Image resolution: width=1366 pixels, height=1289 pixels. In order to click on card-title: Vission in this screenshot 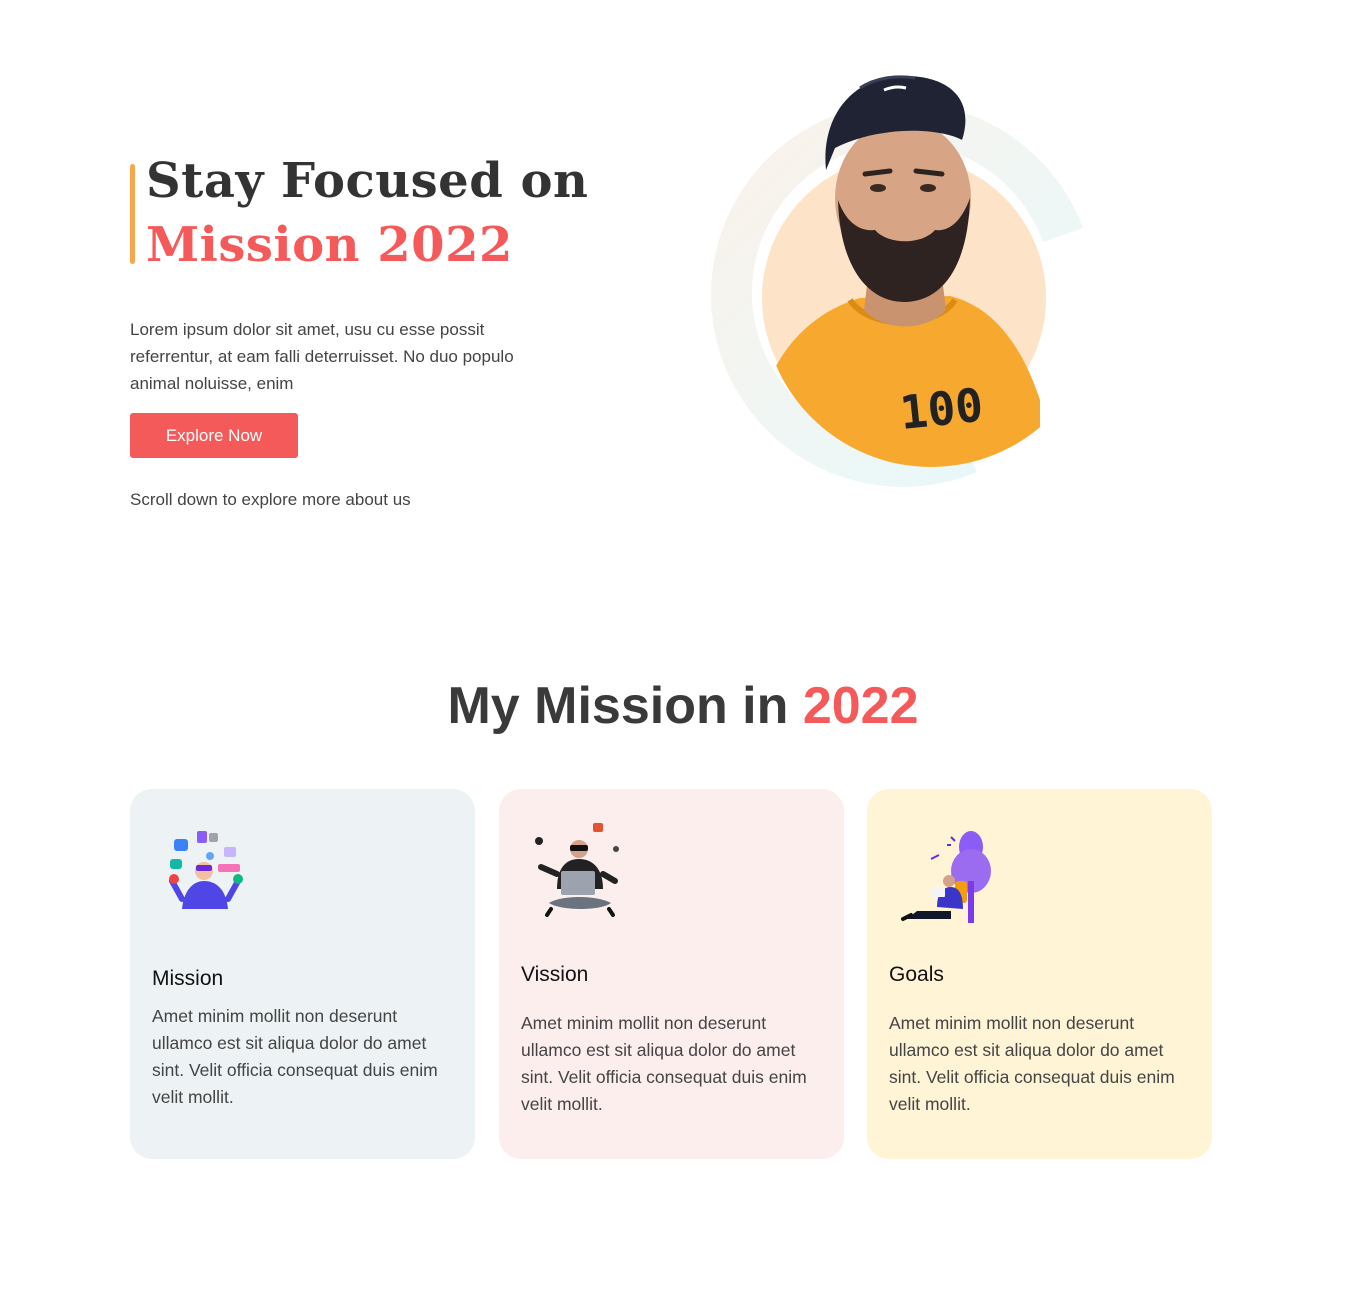, I will do `click(555, 974)`.